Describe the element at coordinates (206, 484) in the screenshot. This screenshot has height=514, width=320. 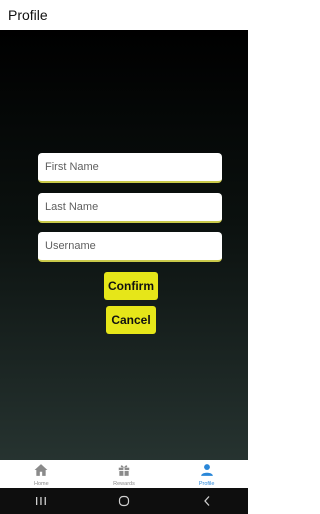
I see `tab-profile-label: Profile` at that location.